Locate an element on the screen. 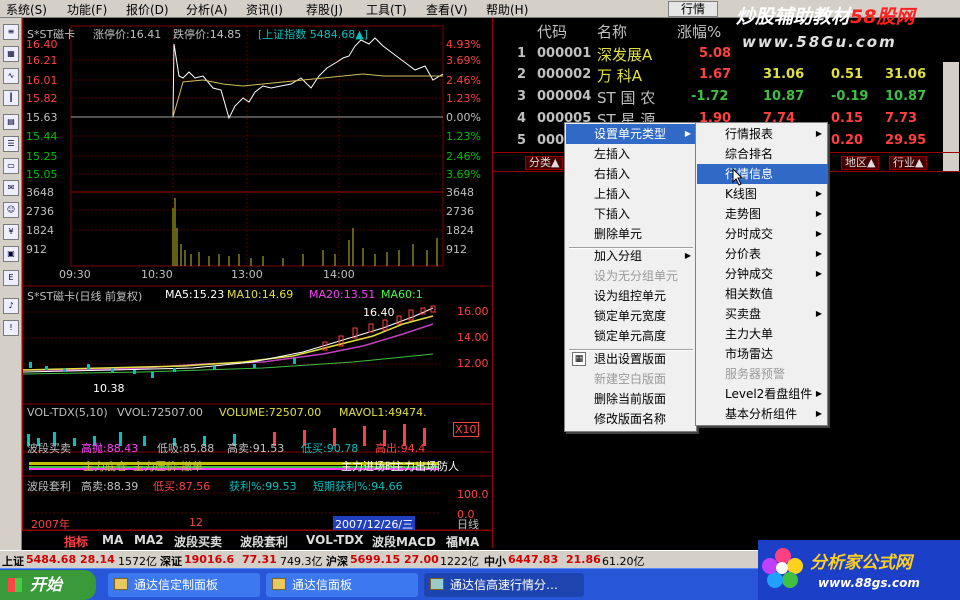 The image size is (960, 600). row-name: 深发展A is located at coordinates (624, 54).